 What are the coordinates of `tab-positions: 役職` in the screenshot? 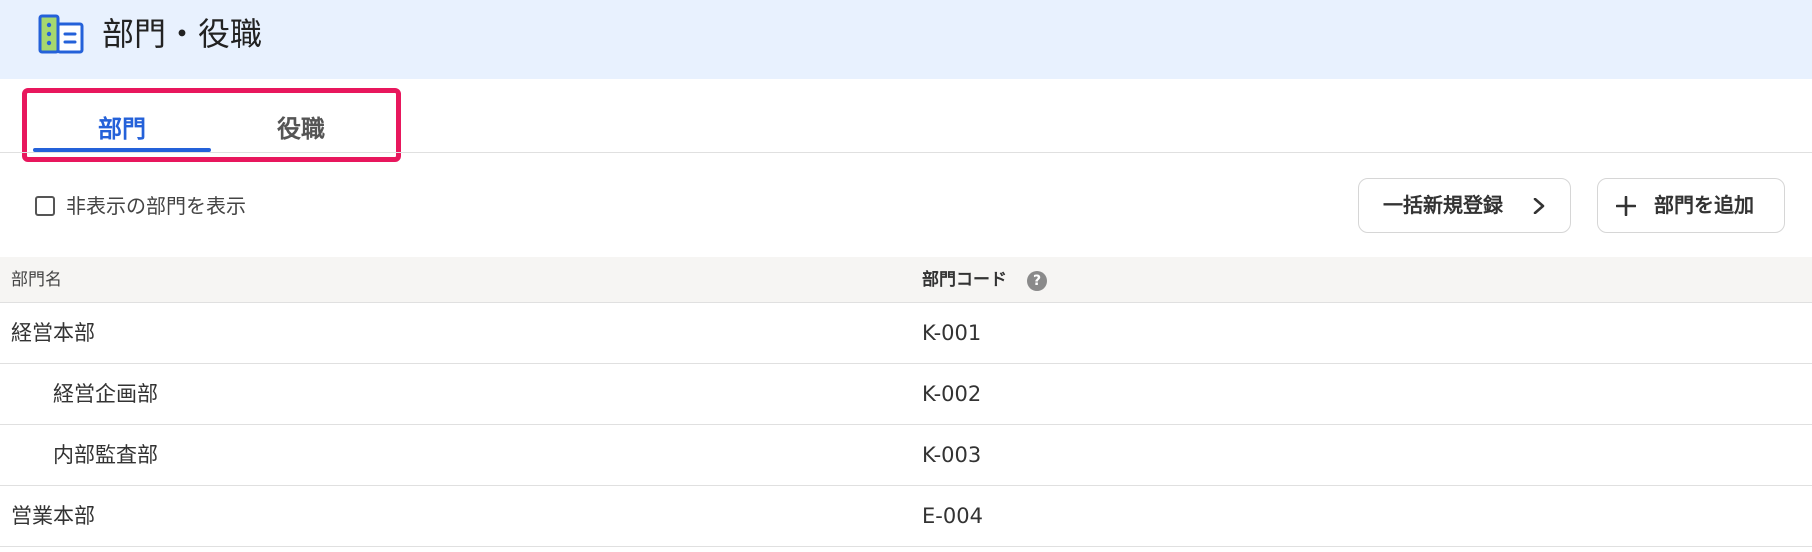 It's located at (301, 131).